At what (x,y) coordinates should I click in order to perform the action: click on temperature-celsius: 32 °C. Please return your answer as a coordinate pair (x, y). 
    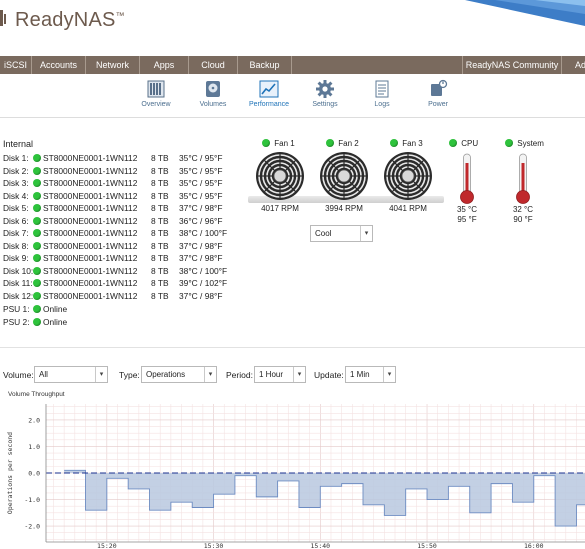
    Looking at the image, I should click on (523, 209).